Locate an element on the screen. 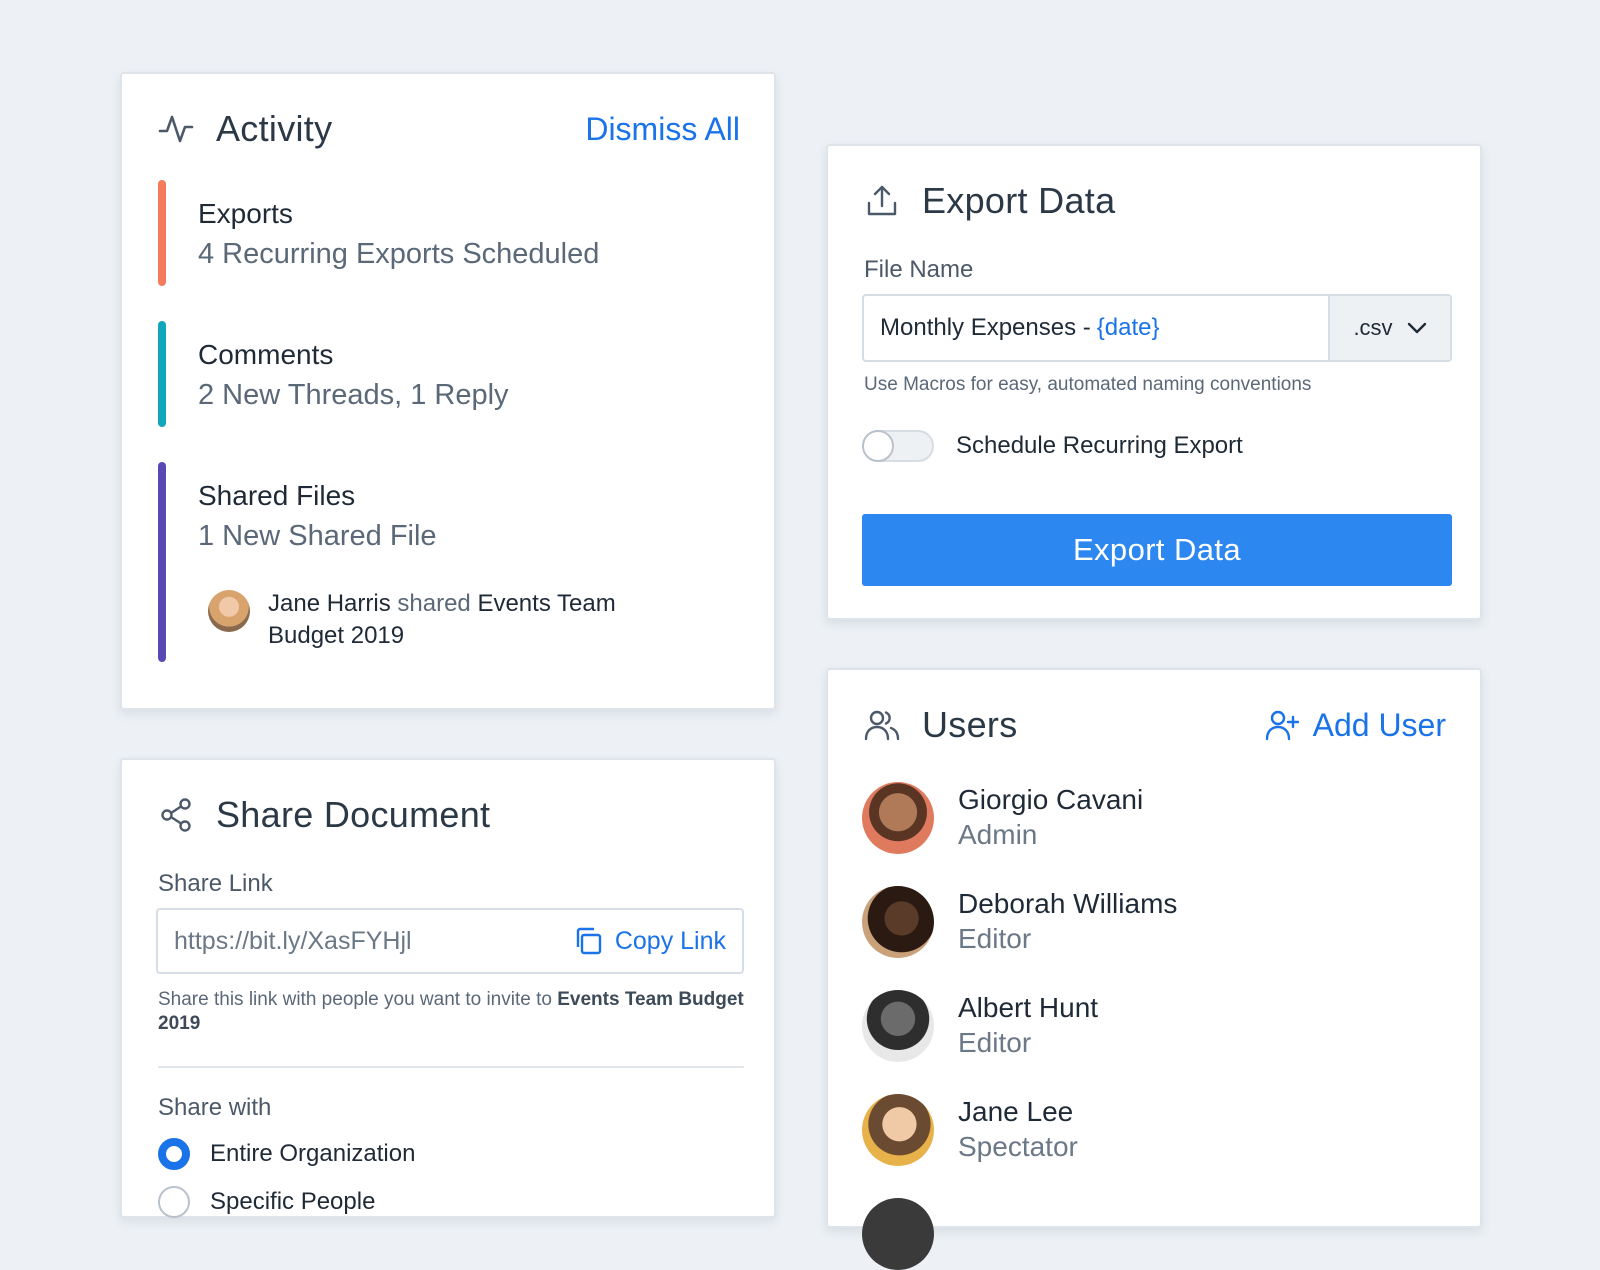 Image resolution: width=1600 pixels, height=1270 pixels. file-name-label: File Name is located at coordinates (919, 269).